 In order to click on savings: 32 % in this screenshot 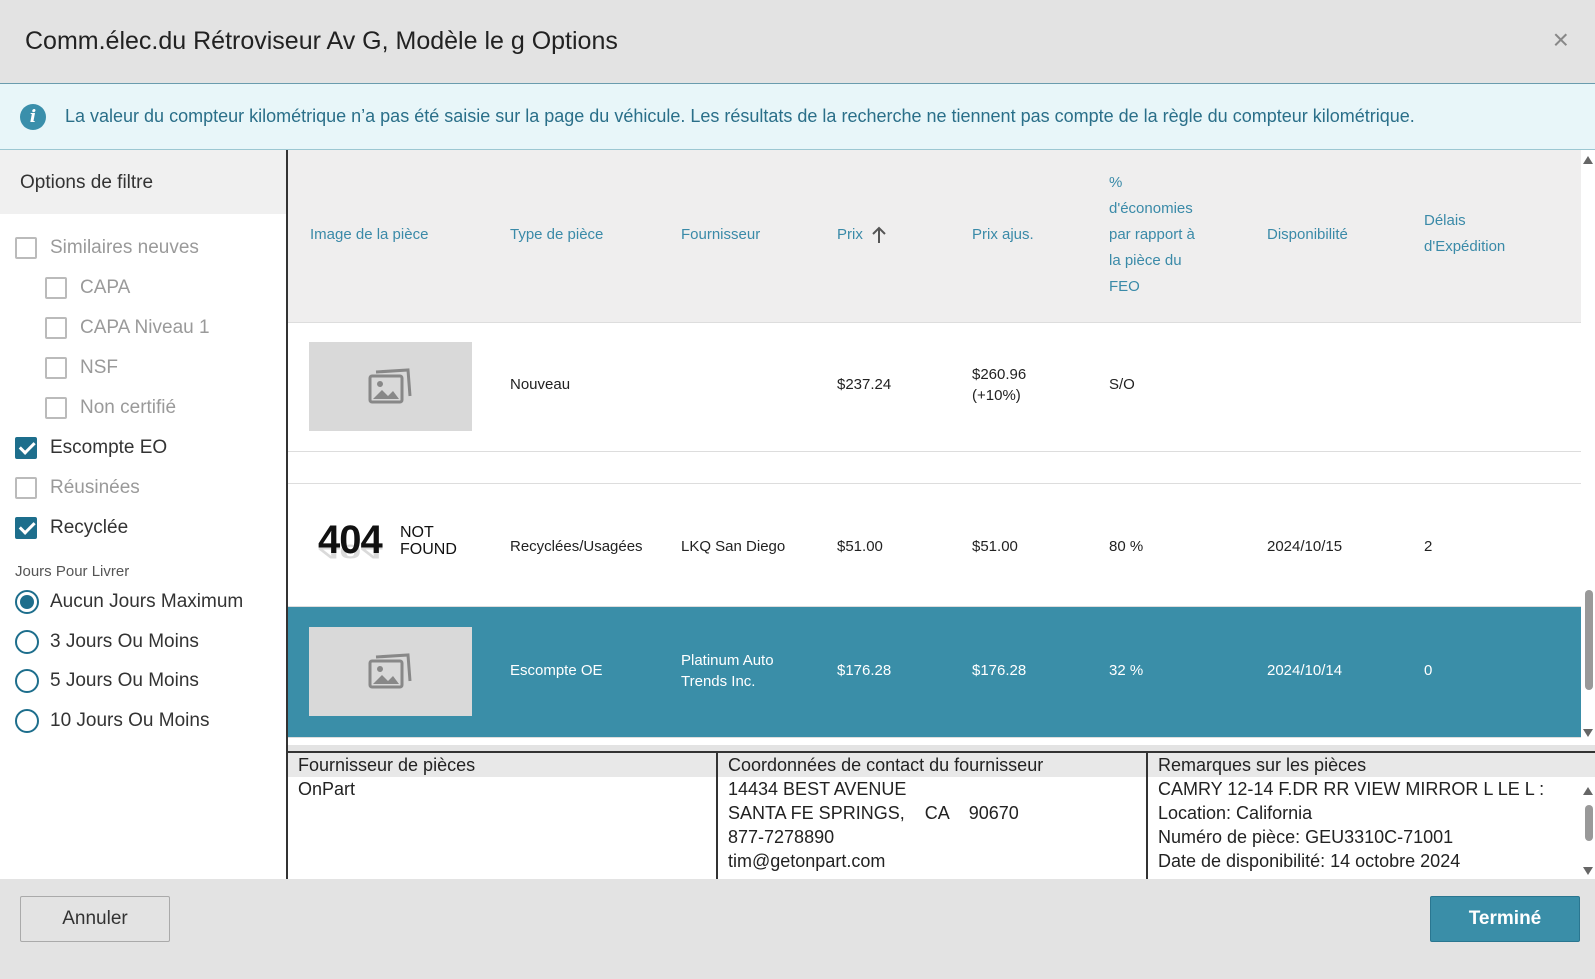, I will do `click(1126, 670)`.